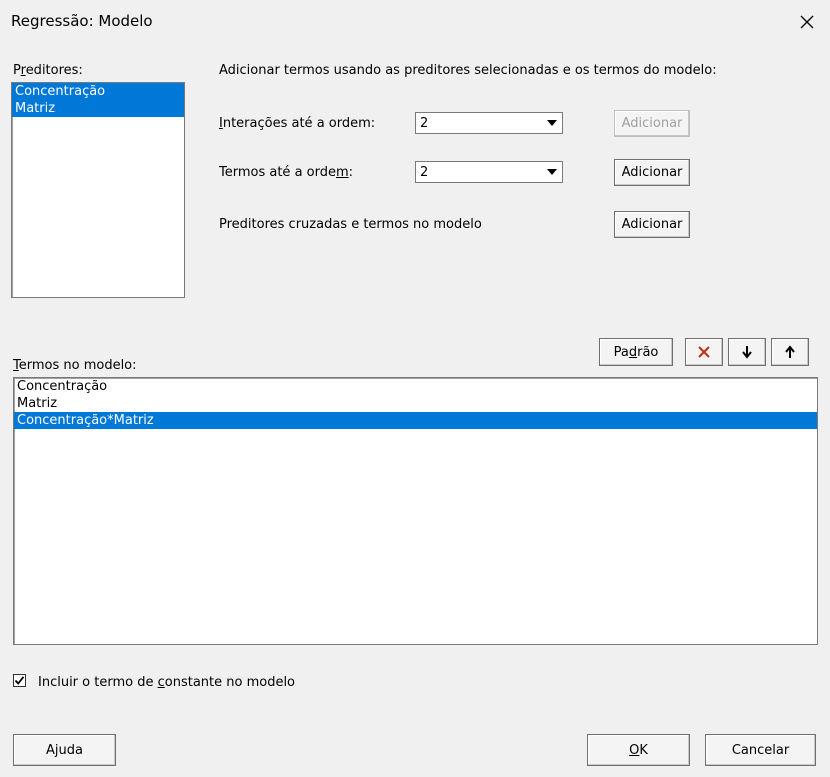 The height and width of the screenshot is (777, 830). I want to click on title-bar: Regressão: Modelo, so click(415, 22).